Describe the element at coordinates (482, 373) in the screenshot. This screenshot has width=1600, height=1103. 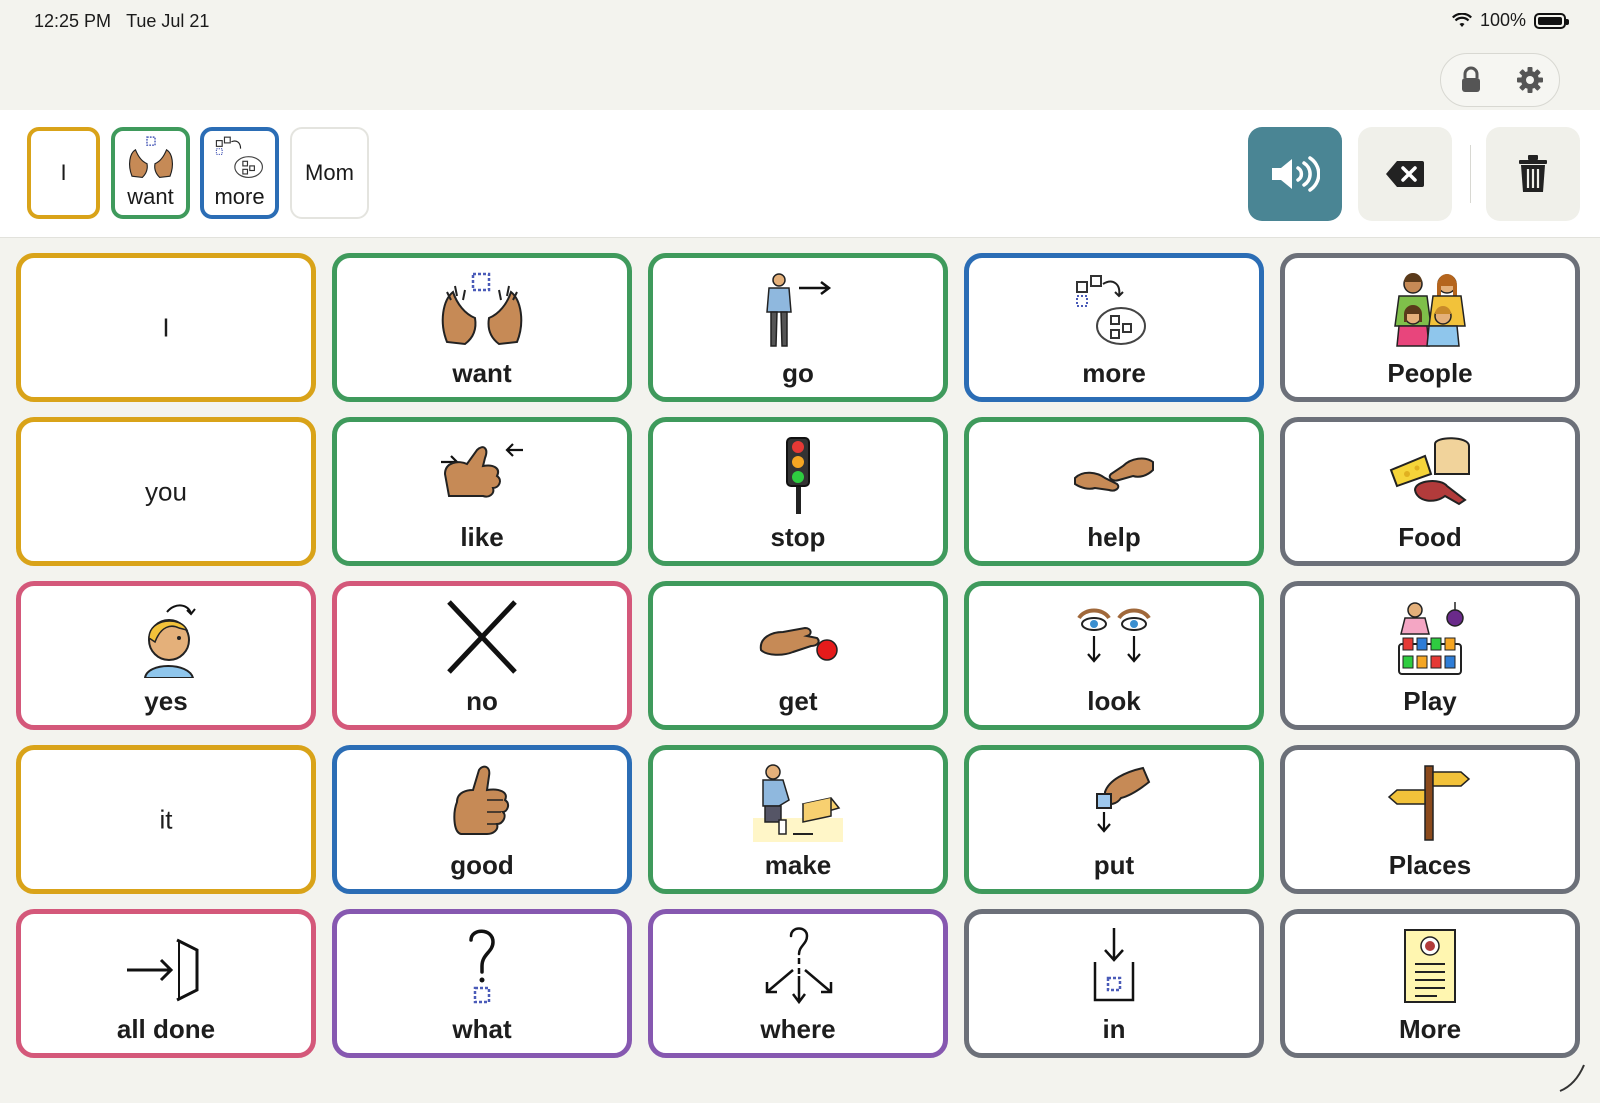
I see `word-label: want` at that location.